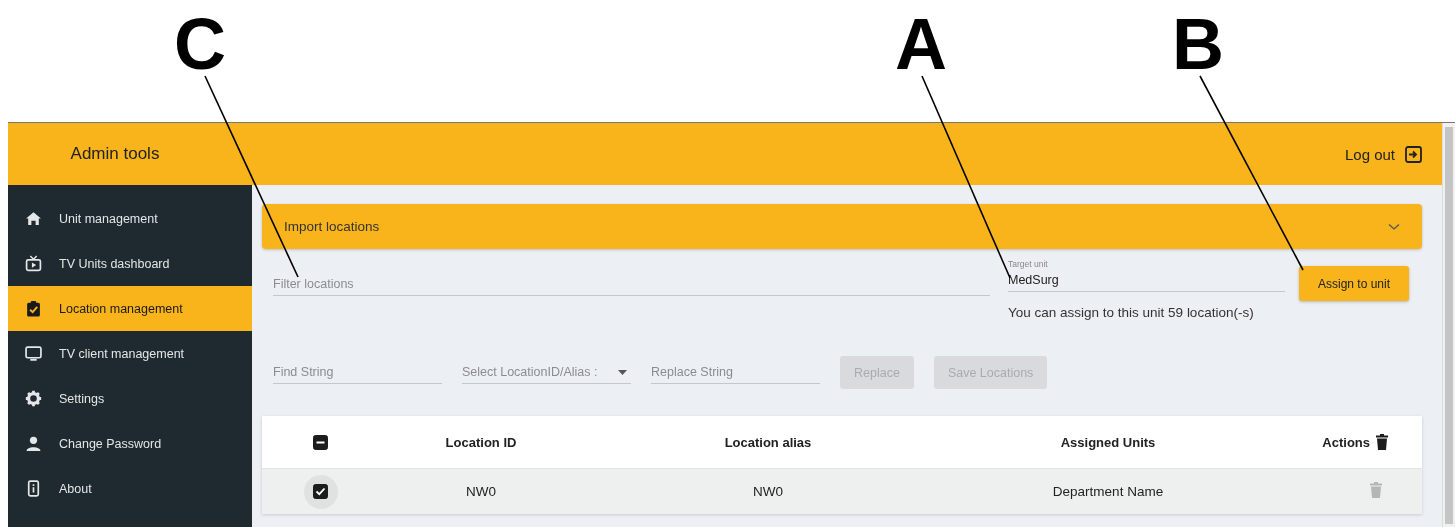 This screenshot has height=527, width=1455. Describe the element at coordinates (1394, 226) in the screenshot. I see `chevron-down-icon` at that location.